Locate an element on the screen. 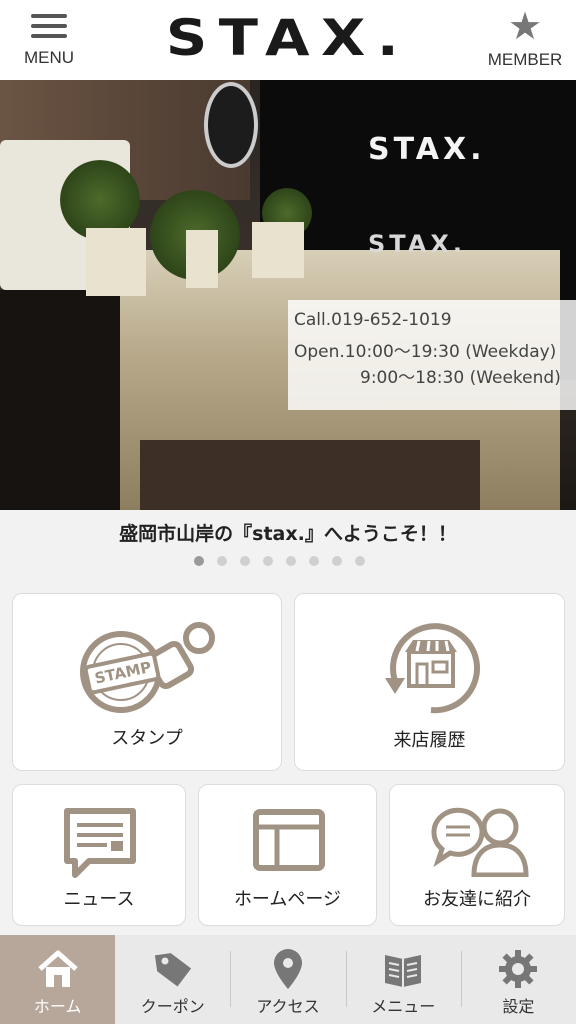 Image resolution: width=576 pixels, height=1024 pixels. news-label: ニュース is located at coordinates (99, 899).